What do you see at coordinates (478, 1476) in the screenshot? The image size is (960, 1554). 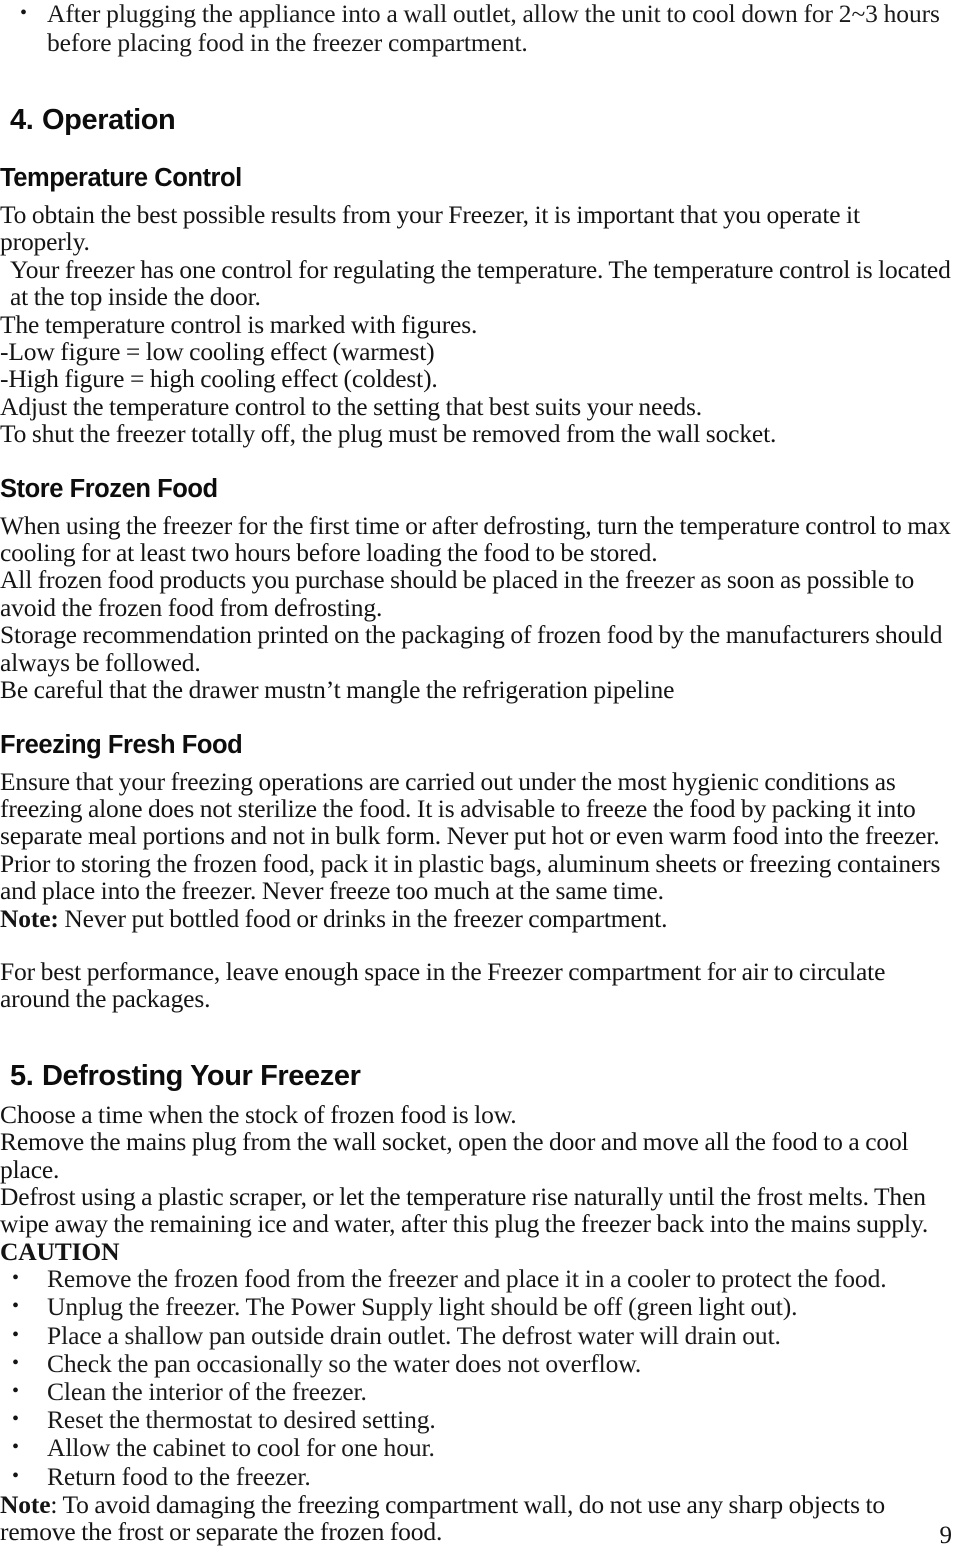 I see `list-item: • Return food to the freezer.` at bounding box center [478, 1476].